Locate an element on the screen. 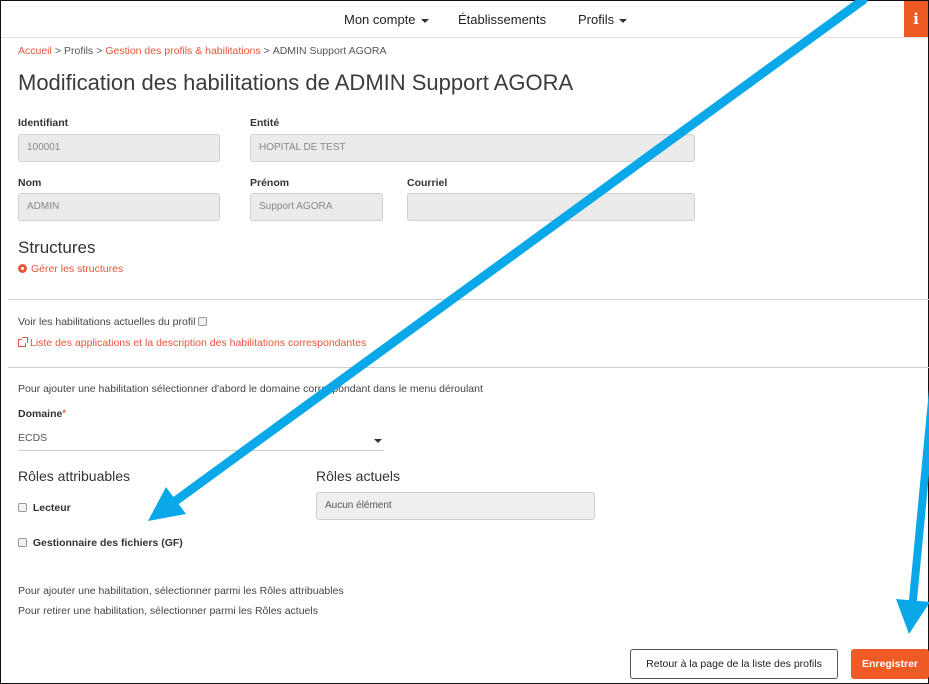  current-roles-list: Aucun élément is located at coordinates (455, 506).